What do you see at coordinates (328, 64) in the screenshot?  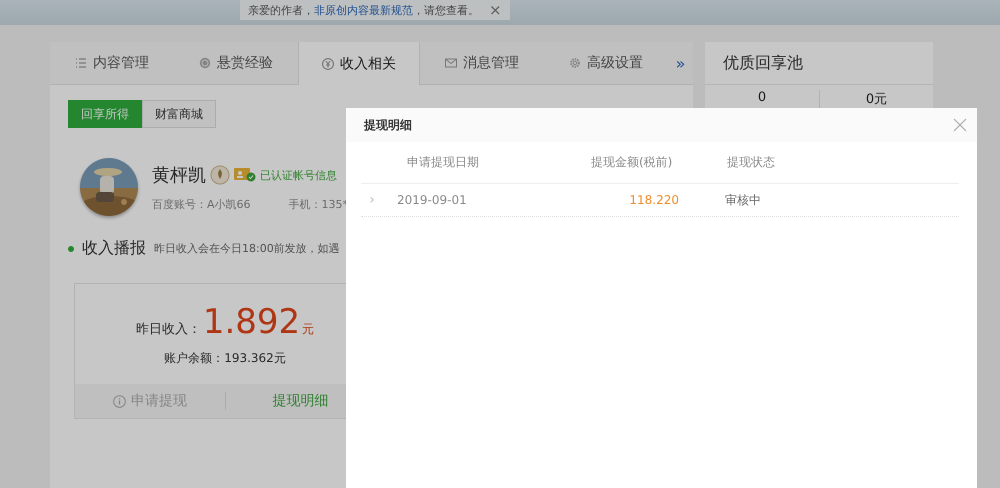 I see `yen-icon` at bounding box center [328, 64].